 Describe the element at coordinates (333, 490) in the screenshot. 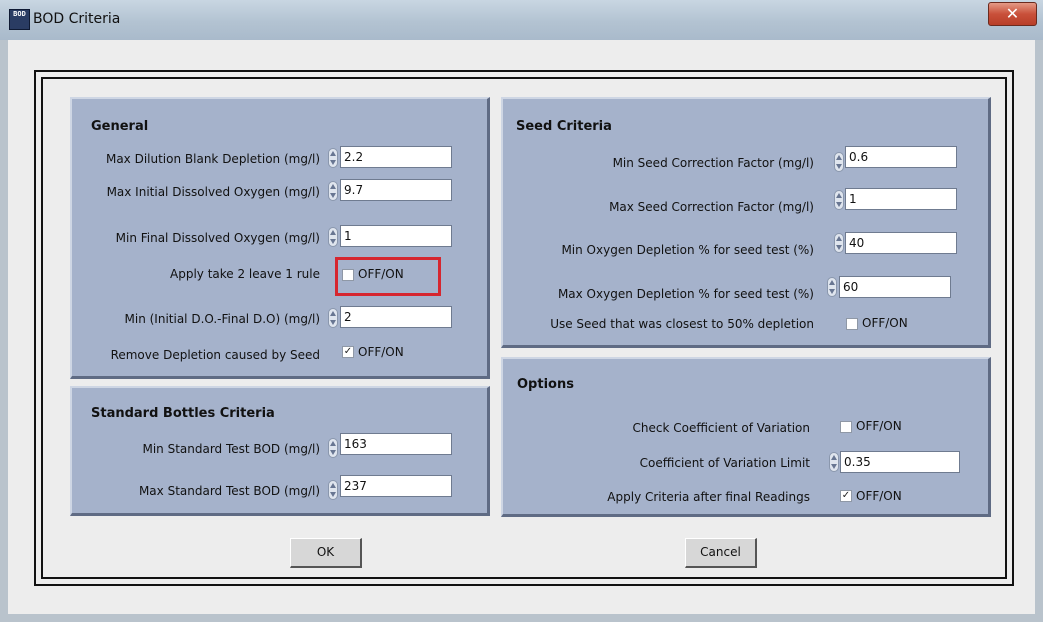

I see `max-standard-bod-spinner` at that location.